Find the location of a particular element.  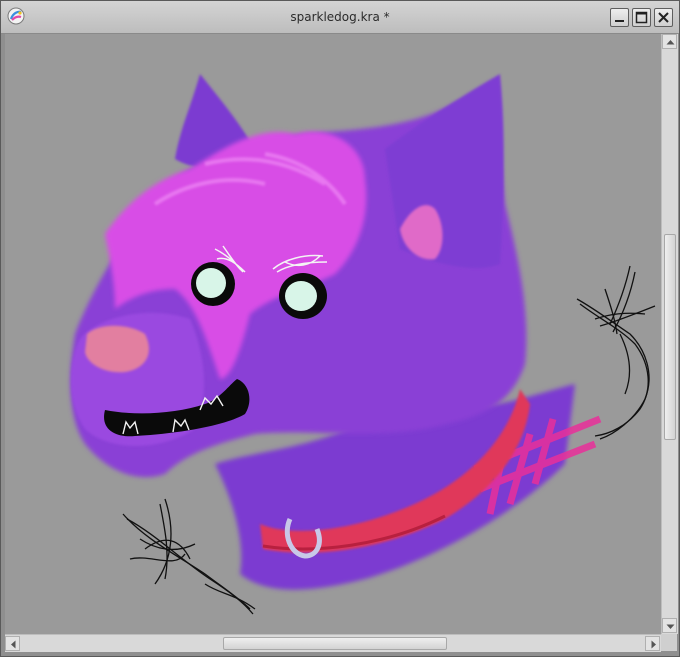

vertical-scrollbar is located at coordinates (669, 334).